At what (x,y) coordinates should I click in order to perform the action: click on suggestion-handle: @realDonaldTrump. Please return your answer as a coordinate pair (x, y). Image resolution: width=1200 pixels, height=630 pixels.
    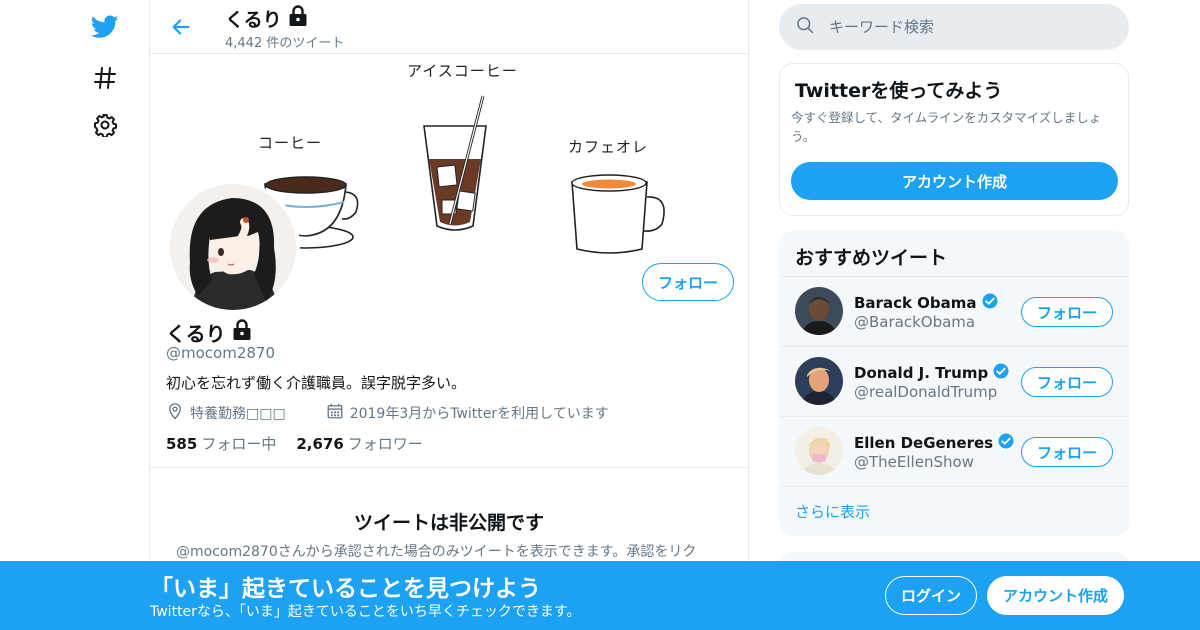
    Looking at the image, I should click on (926, 392).